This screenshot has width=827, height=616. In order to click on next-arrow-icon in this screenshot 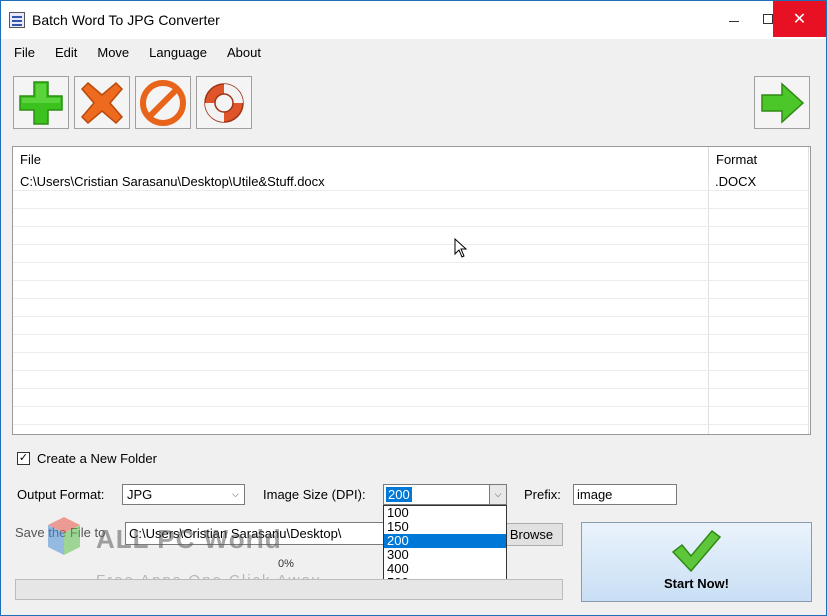, I will do `click(783, 102)`.